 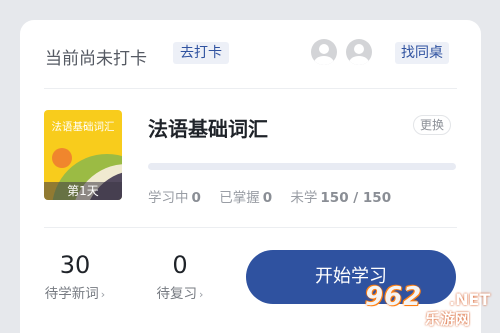 I want to click on stat-unlearned-value: 150 / 150, so click(x=356, y=198).